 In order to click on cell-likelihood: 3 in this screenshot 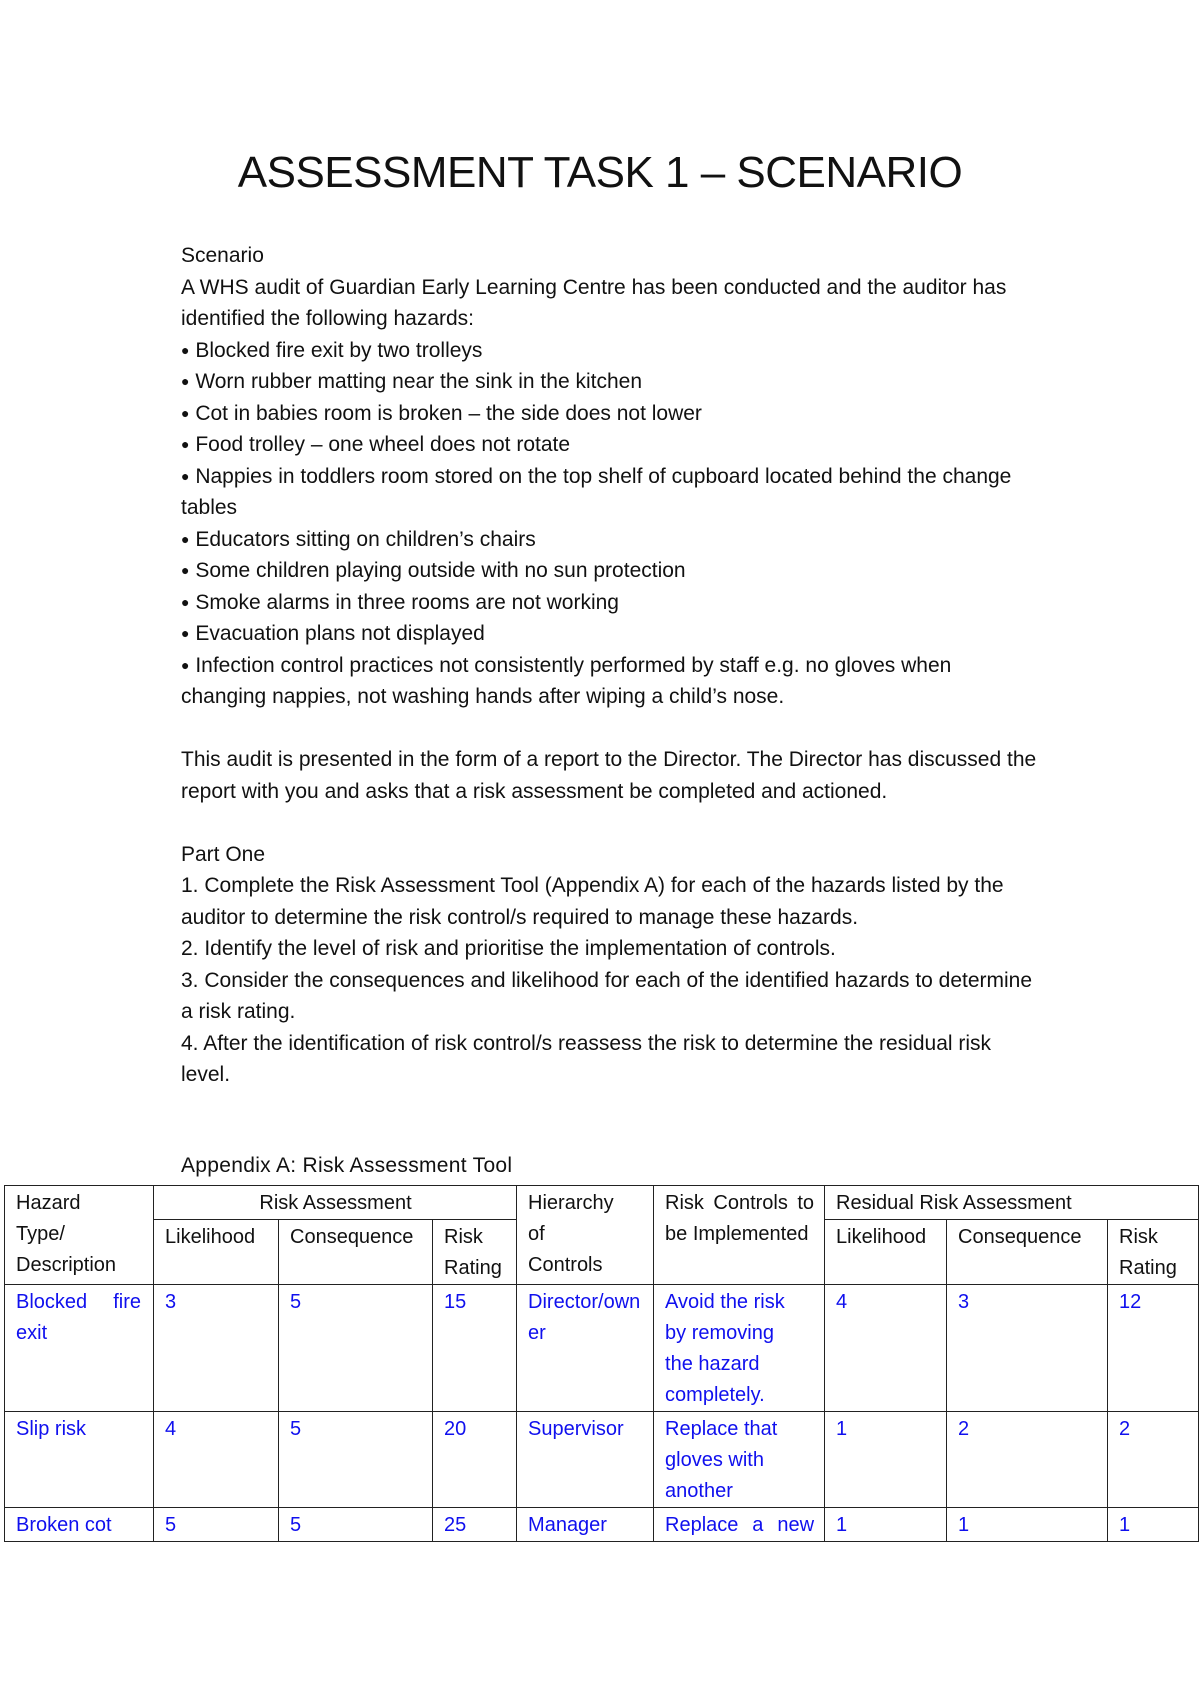, I will do `click(216, 1348)`.